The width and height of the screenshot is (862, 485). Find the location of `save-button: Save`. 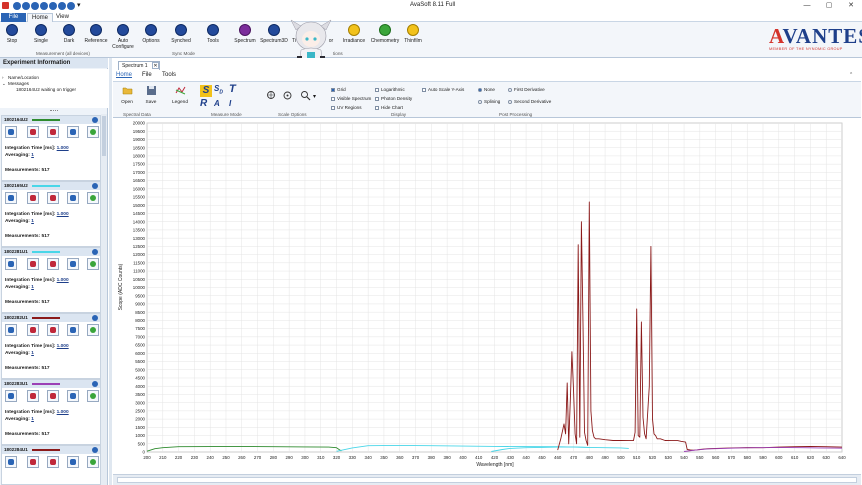

save-button: Save is located at coordinates (151, 95).